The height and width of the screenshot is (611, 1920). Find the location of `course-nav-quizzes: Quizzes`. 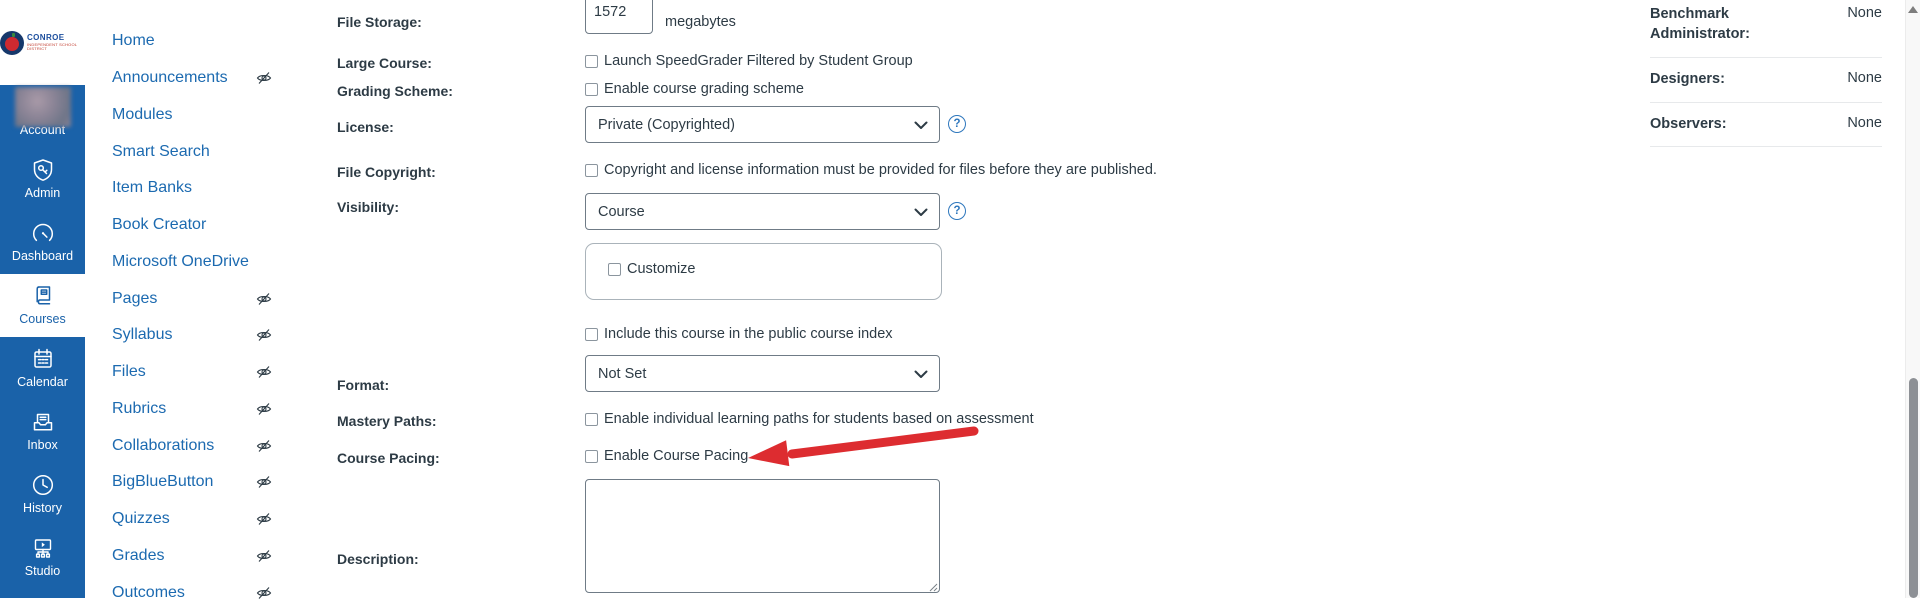

course-nav-quizzes: Quizzes is located at coordinates (192, 519).